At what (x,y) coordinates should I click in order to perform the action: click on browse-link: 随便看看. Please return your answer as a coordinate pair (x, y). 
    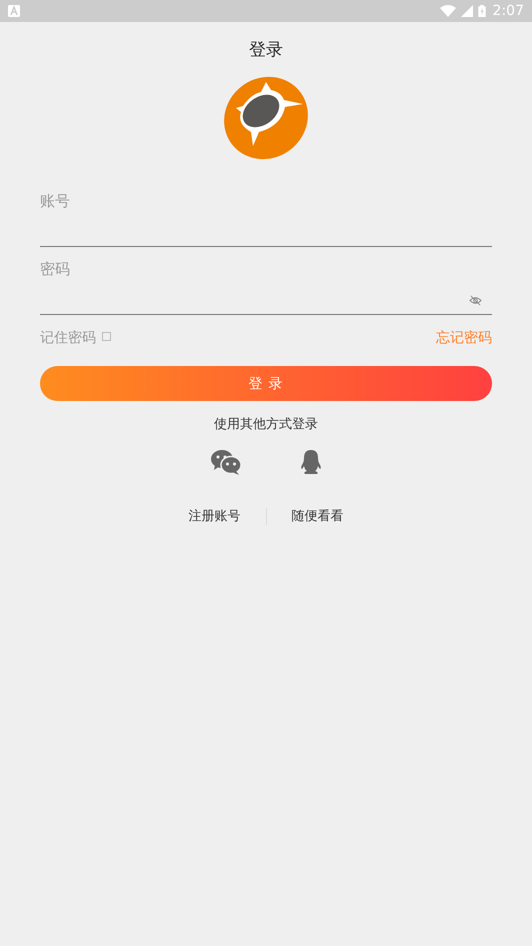
    Looking at the image, I should click on (318, 516).